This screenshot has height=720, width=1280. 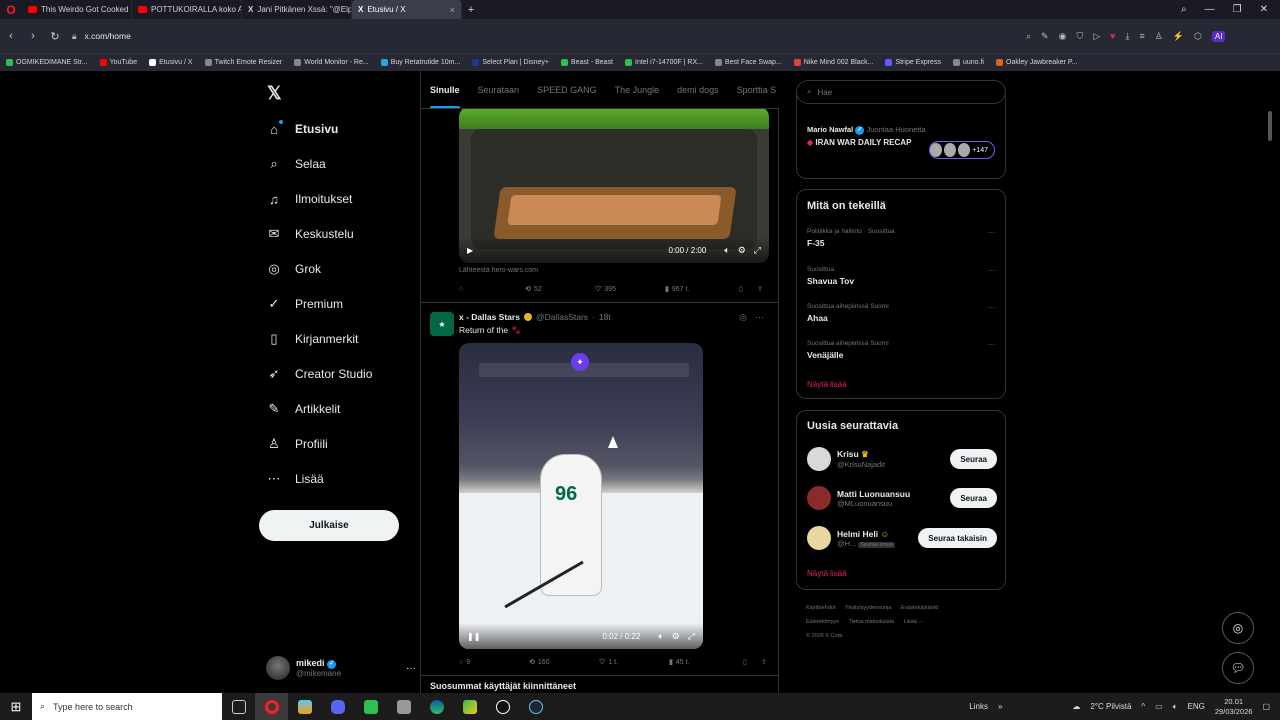 I want to click on bookmark-item: YouTube, so click(x=119, y=62).